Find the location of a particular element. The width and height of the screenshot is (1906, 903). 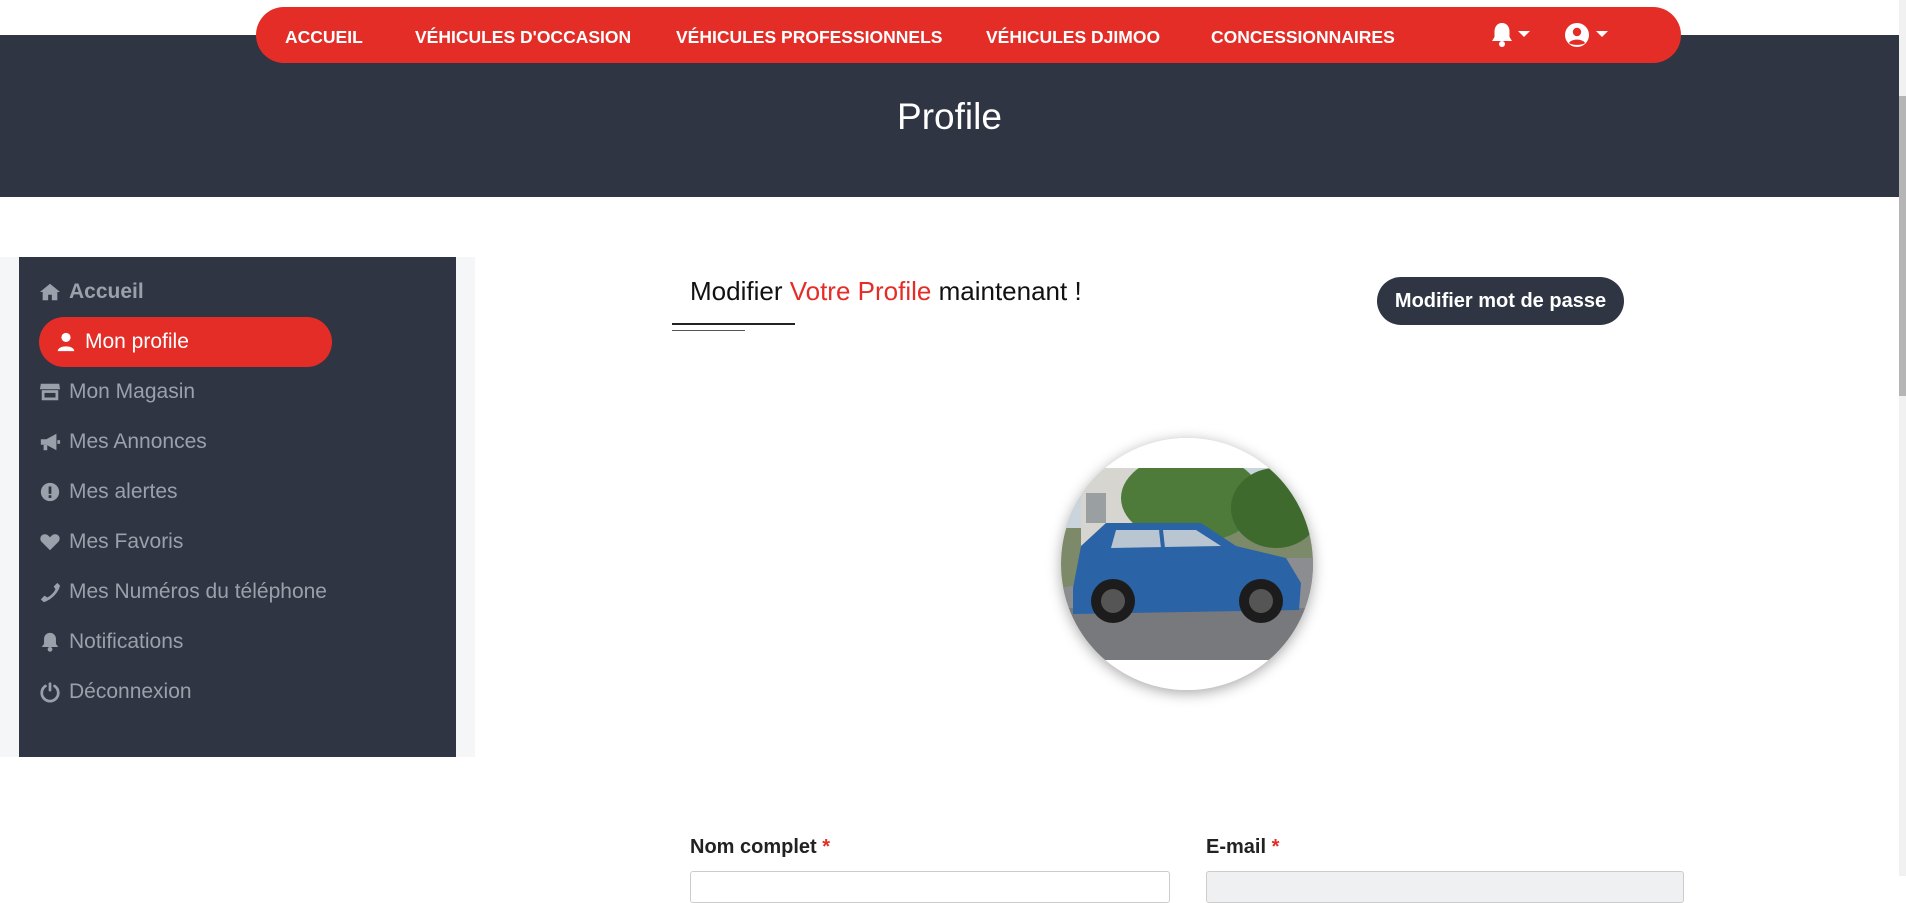

heading-underline is located at coordinates (733, 324).